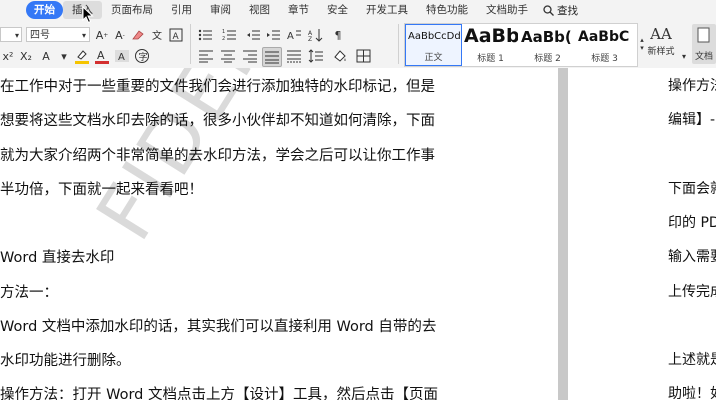 This screenshot has height=400, width=716. Describe the element at coordinates (661, 52) in the screenshot. I see `new-style-label: 新样式` at that location.